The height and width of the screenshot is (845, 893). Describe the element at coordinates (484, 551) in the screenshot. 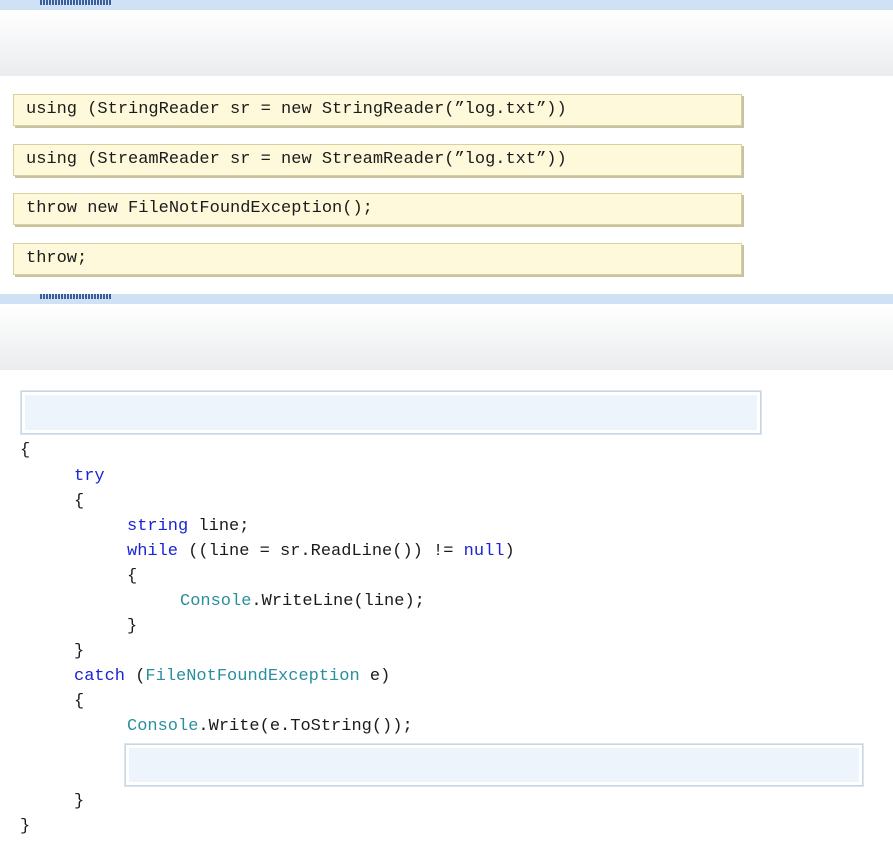

I see `null-keyword: null` at that location.